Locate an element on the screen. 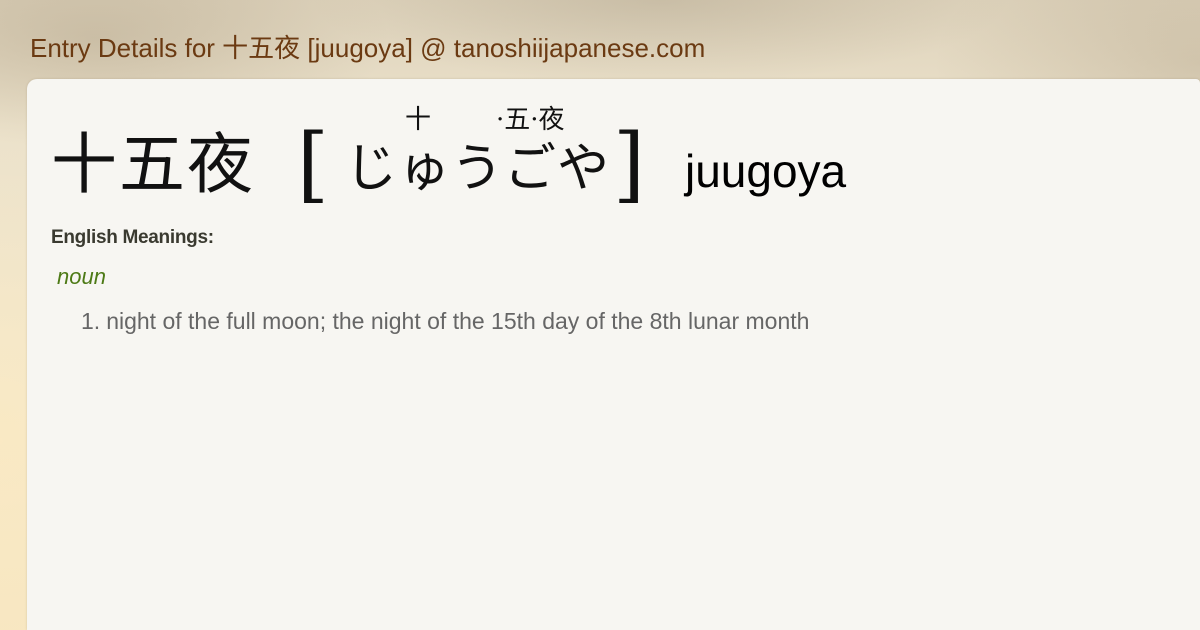 The width and height of the screenshot is (1200, 630). entry-romaji: juugoya is located at coordinates (766, 171).